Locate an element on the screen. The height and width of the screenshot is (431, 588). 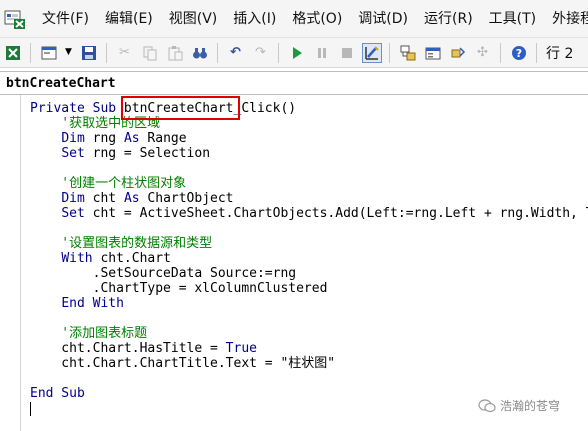
margin-indicator-bar is located at coordinates (20, 263).